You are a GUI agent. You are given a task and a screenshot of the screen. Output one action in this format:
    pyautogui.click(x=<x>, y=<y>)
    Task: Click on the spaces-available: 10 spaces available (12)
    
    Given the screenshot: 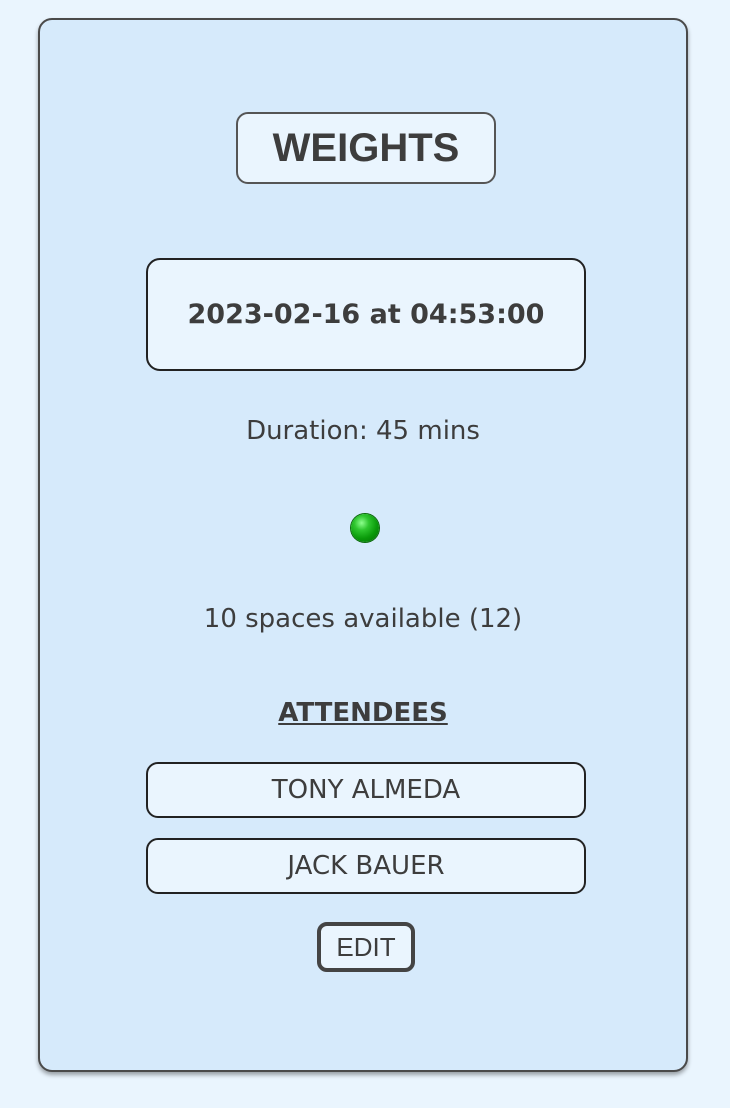 What is the action you would take?
    pyautogui.click(x=363, y=619)
    